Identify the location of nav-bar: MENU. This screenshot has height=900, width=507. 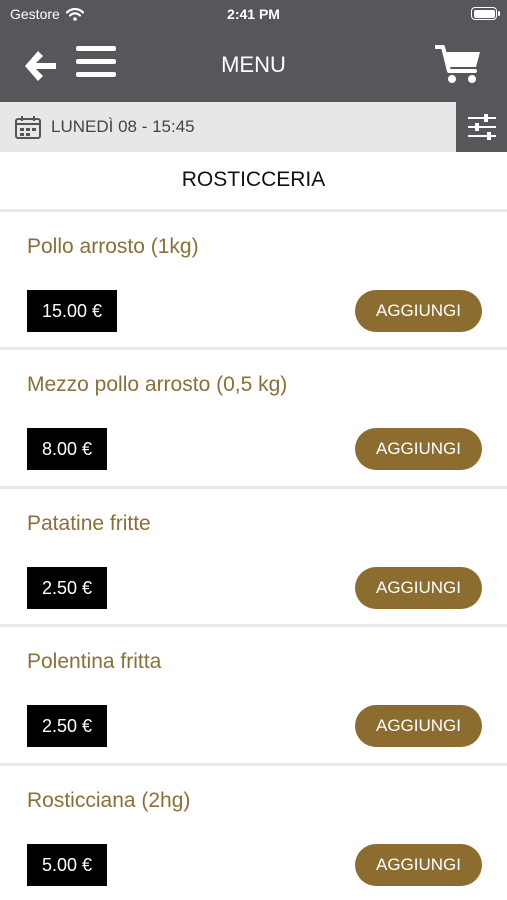
(253, 65).